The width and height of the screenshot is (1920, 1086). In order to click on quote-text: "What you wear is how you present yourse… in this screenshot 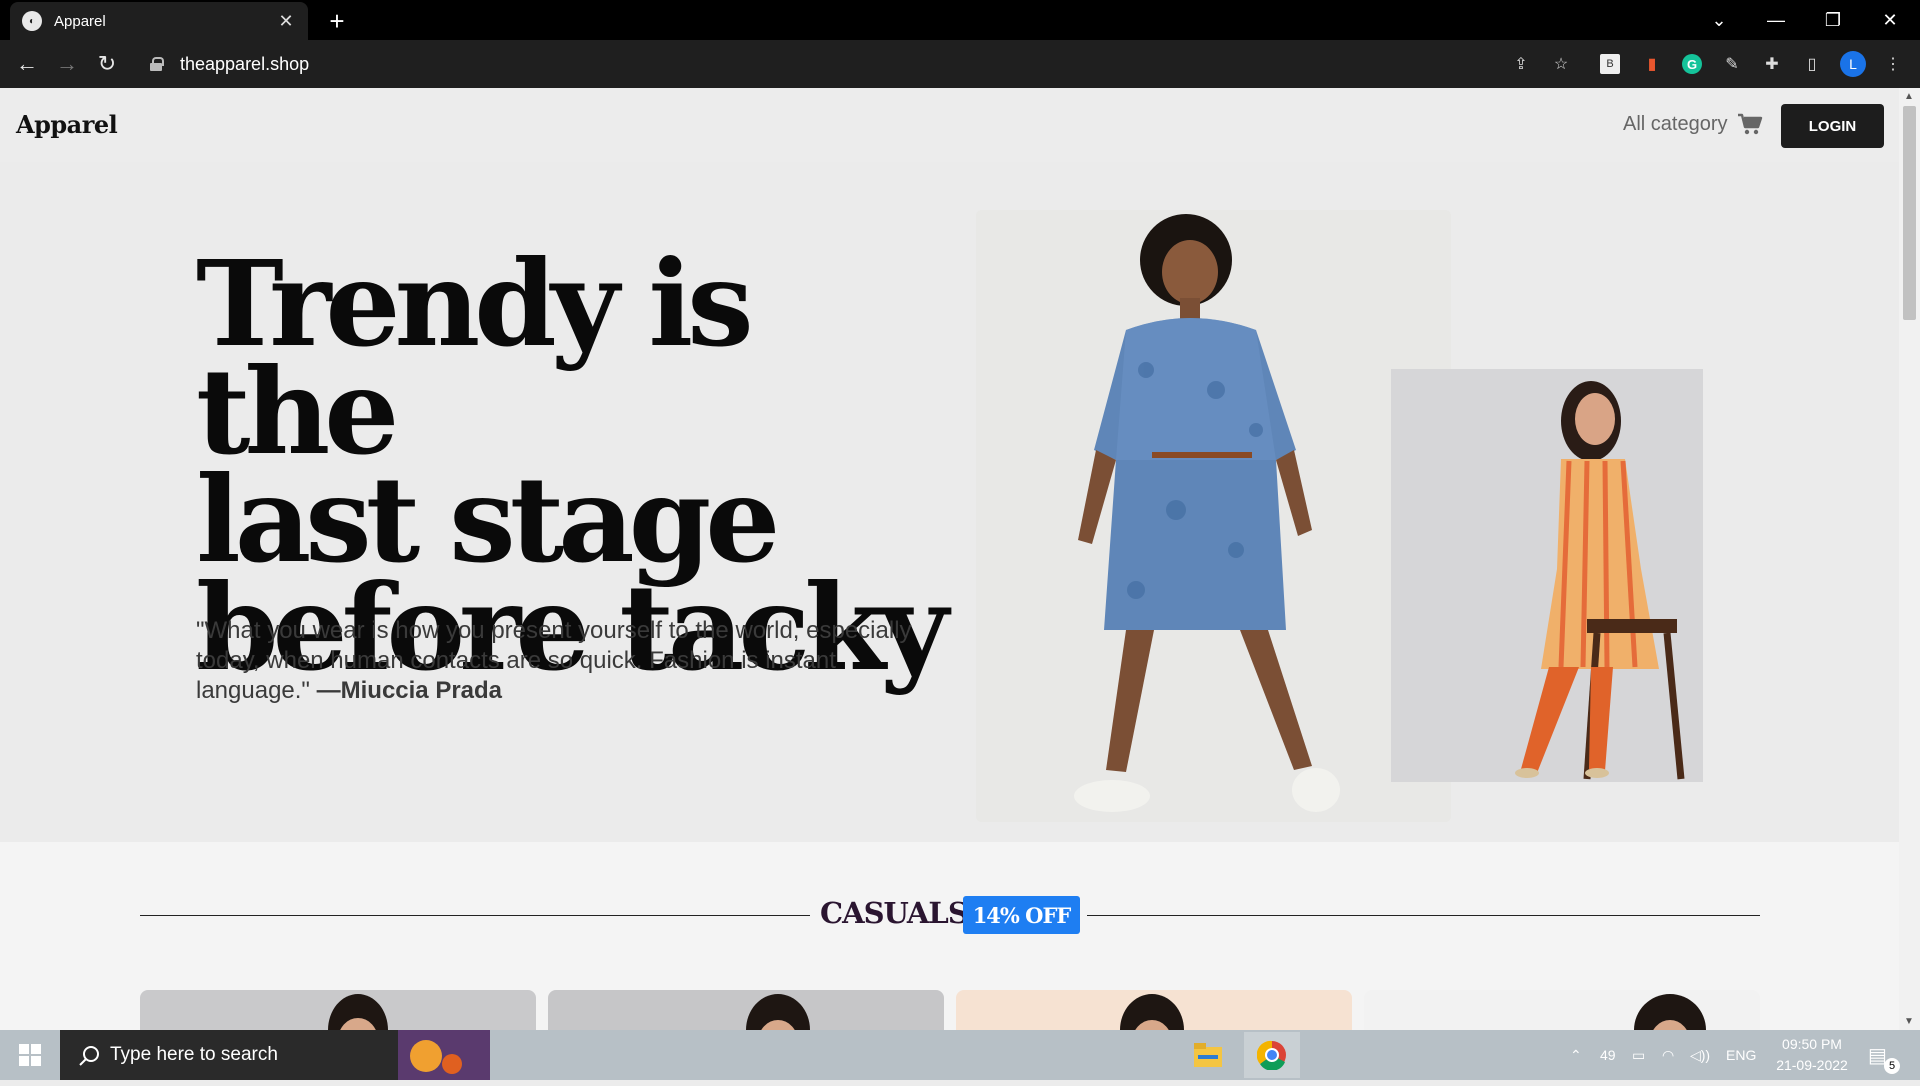, I will do `click(554, 660)`.